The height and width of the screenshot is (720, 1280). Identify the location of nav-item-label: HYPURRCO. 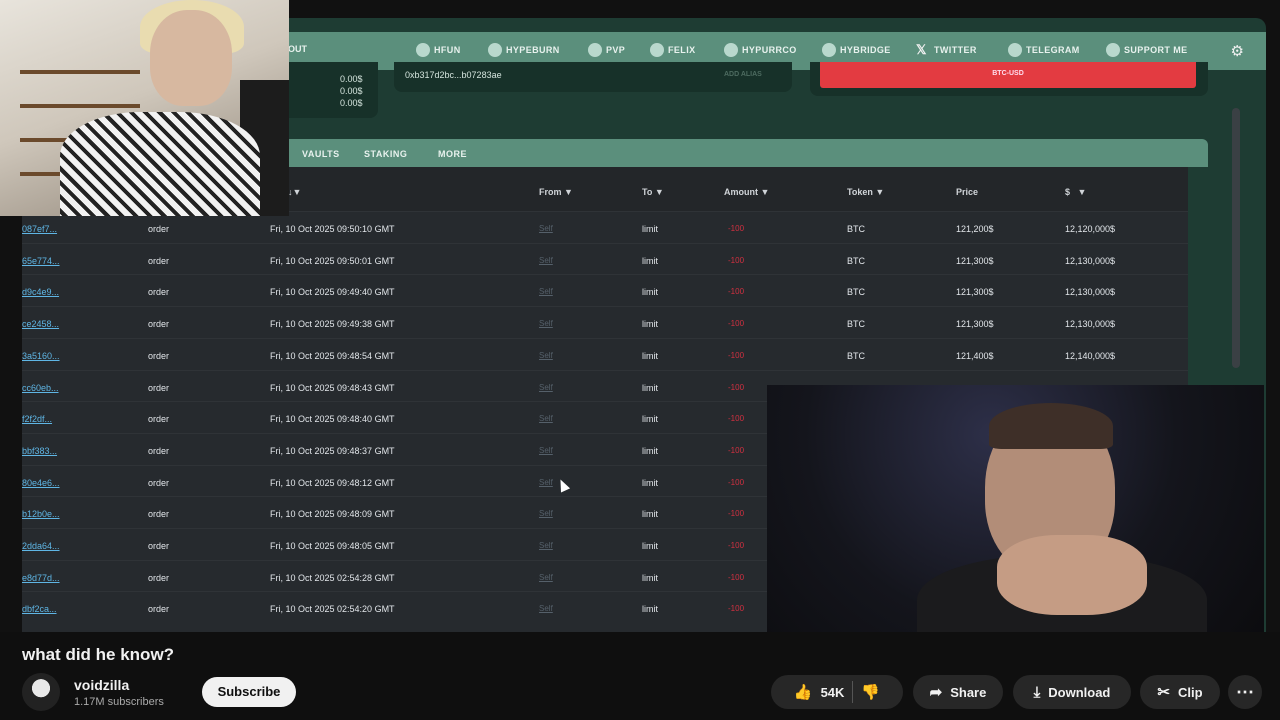
(769, 50).